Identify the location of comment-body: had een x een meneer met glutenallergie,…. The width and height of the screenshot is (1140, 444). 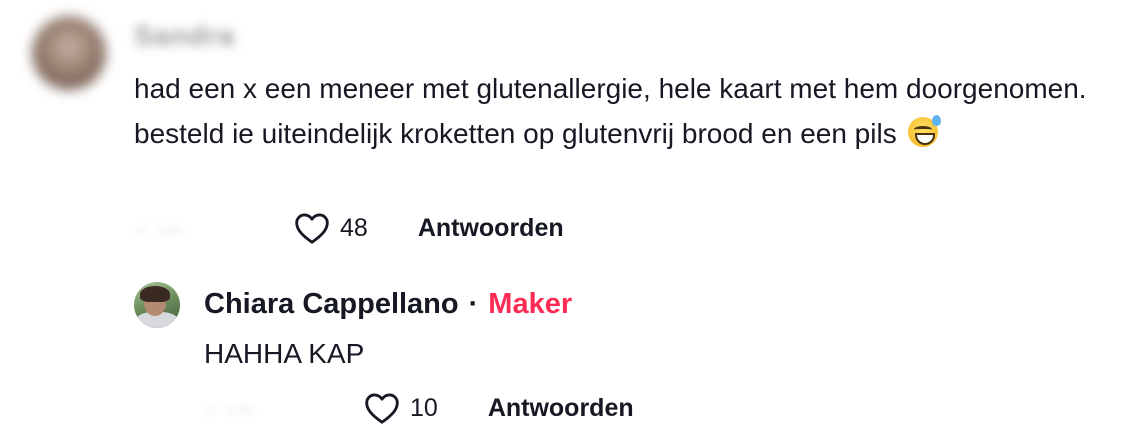
(610, 111).